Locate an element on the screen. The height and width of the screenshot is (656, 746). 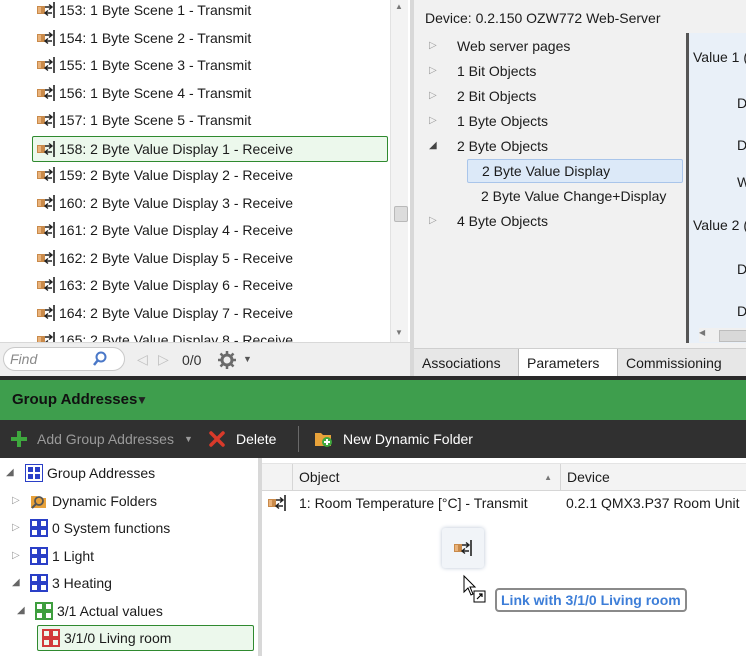
group-address-tree-item: Group Addresses is located at coordinates (90, 473).